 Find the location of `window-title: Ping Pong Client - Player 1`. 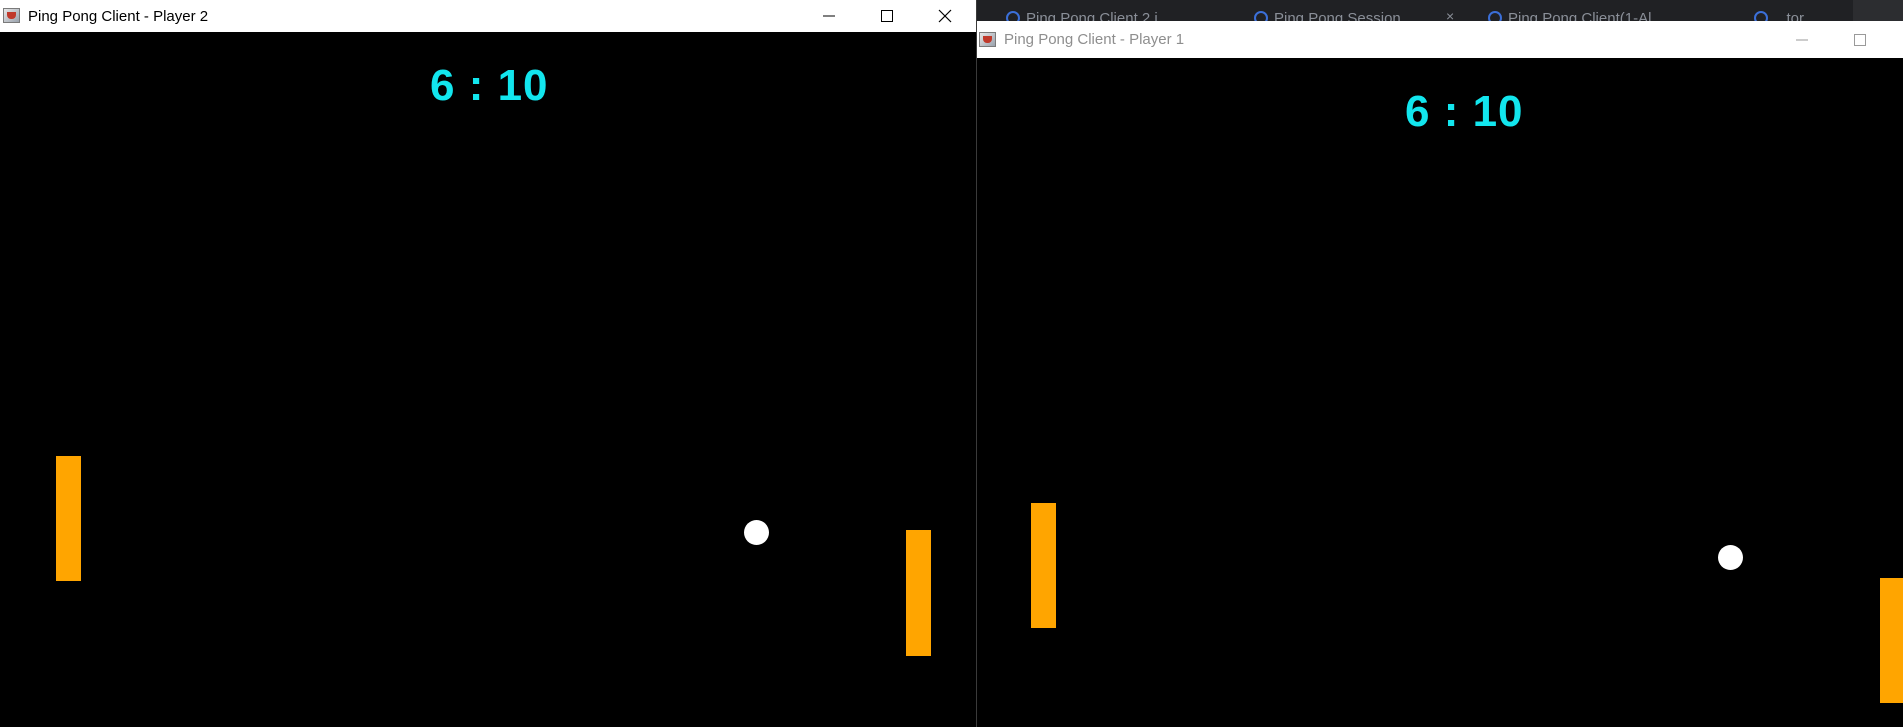

window-title: Ping Pong Client - Player 1 is located at coordinates (1094, 39).